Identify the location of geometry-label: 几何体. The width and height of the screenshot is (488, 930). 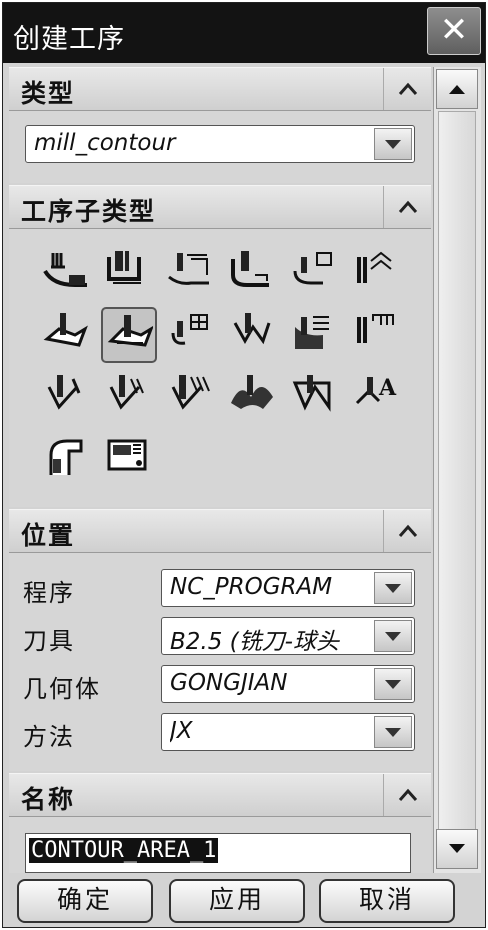
(62, 689).